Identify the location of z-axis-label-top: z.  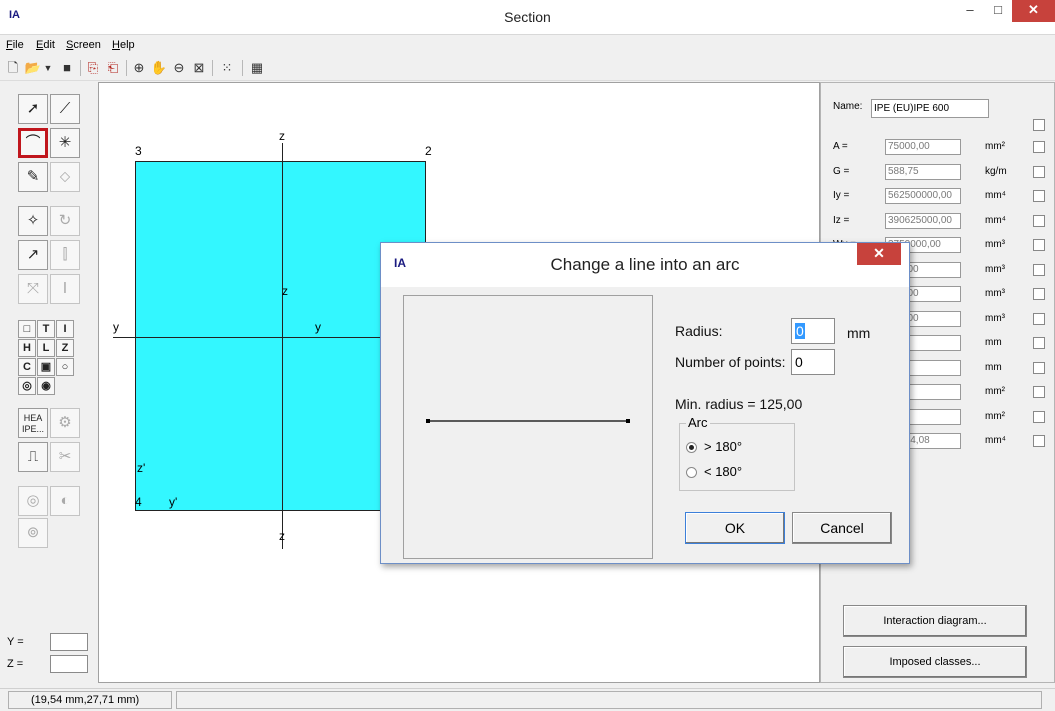
(282, 136).